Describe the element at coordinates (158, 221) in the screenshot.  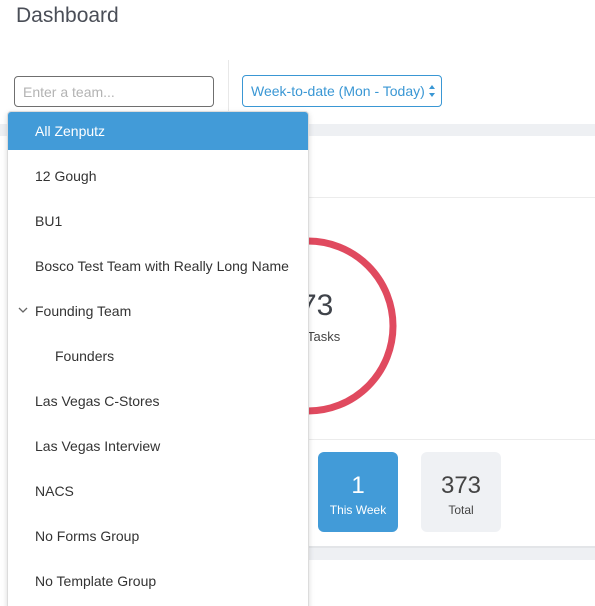
I see `dropdown-item-bu1: BU1` at that location.